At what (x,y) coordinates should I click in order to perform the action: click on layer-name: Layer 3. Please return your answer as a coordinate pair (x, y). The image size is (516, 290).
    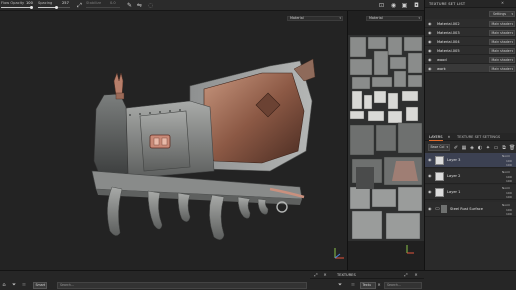
    Looking at the image, I should click on (454, 160).